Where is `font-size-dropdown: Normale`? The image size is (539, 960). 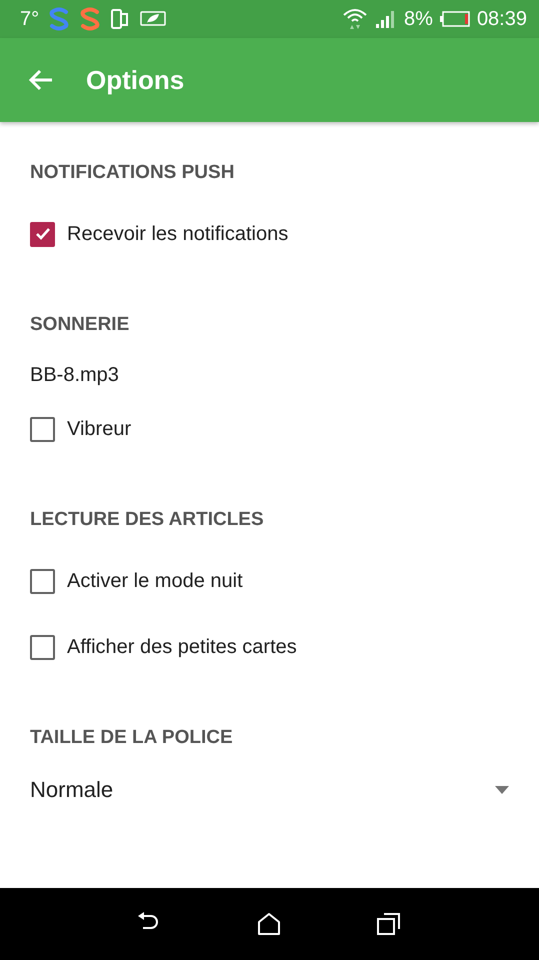
font-size-dropdown: Normale is located at coordinates (269, 790).